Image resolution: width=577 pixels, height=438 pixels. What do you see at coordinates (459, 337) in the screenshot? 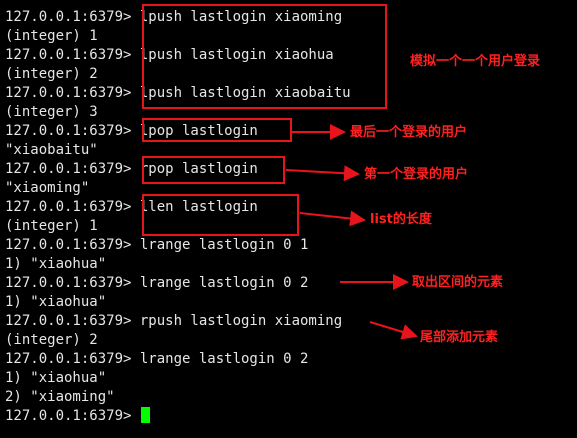
I see `annotation-tail-add-element: 尾部添加元素` at bounding box center [459, 337].